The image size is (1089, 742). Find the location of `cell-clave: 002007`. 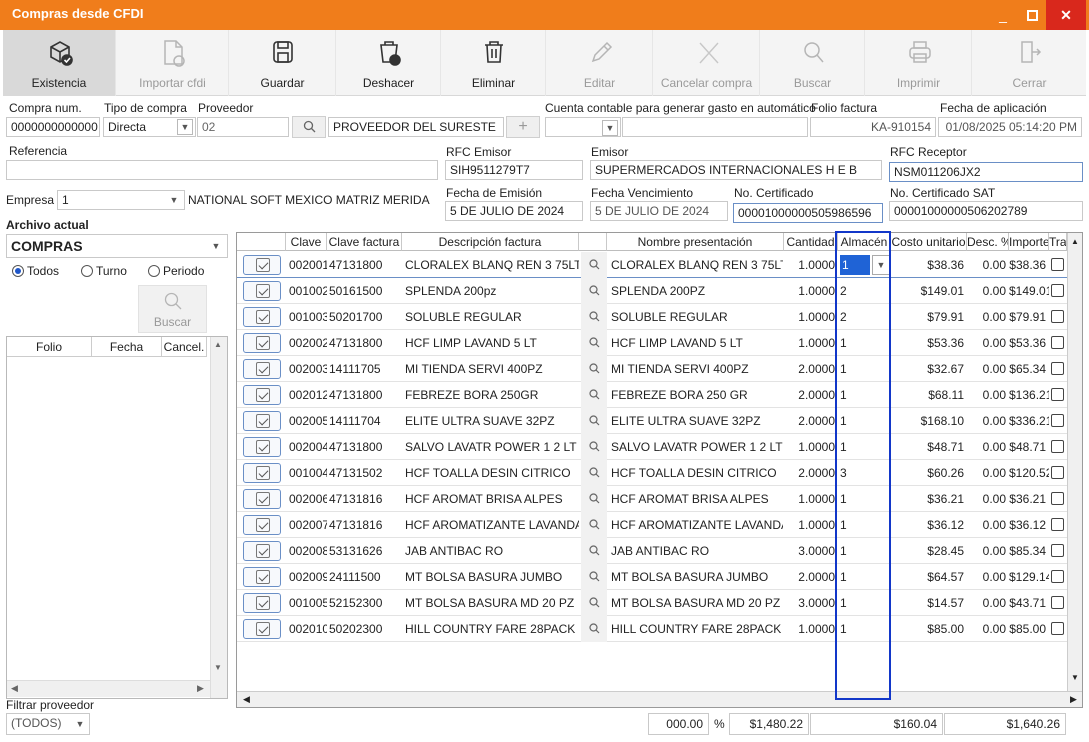

cell-clave: 002007 is located at coordinates (308, 525).